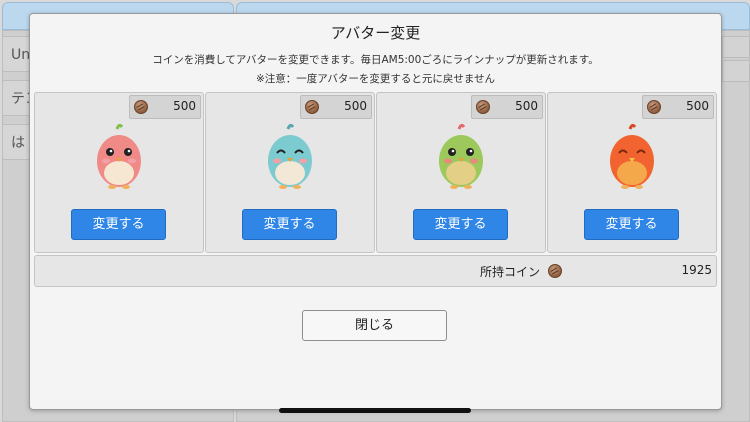 The width and height of the screenshot is (750, 422). Describe the element at coordinates (510, 272) in the screenshot. I see `owned-coins-label: 所持コイン` at that location.